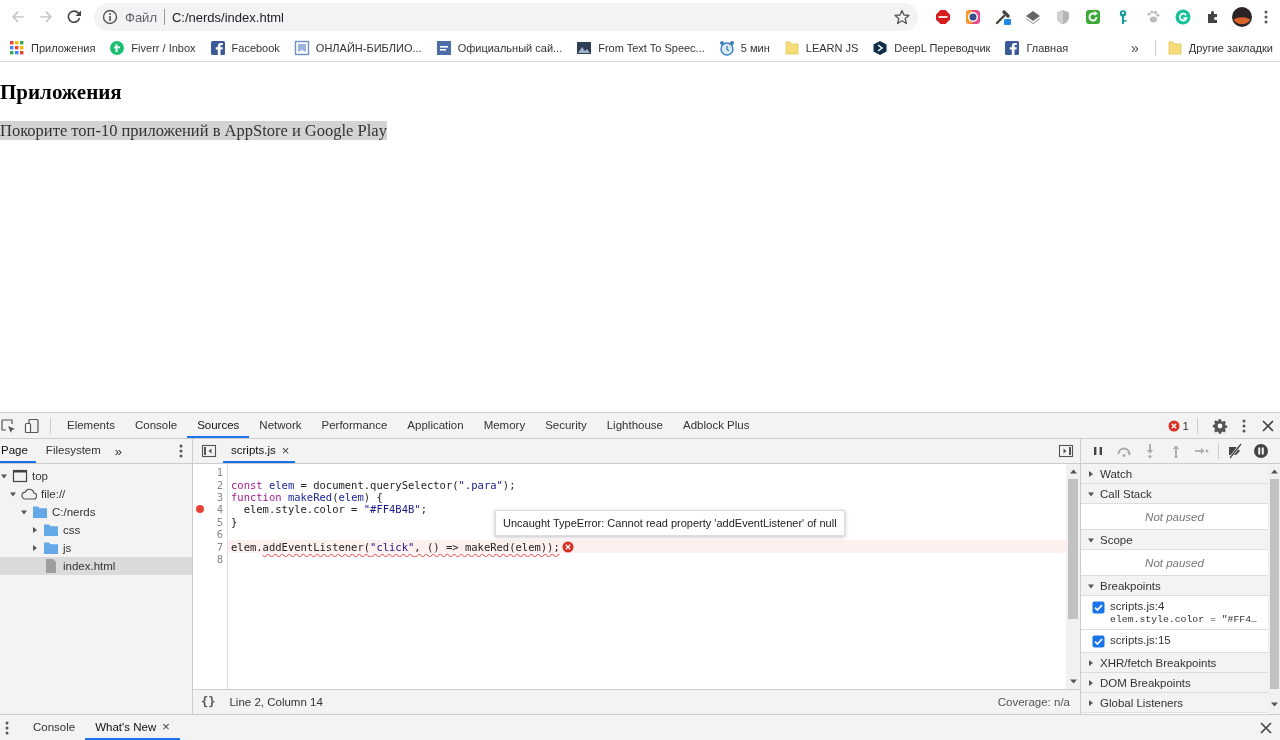  I want to click on panel-tab: Elements, so click(91, 425).